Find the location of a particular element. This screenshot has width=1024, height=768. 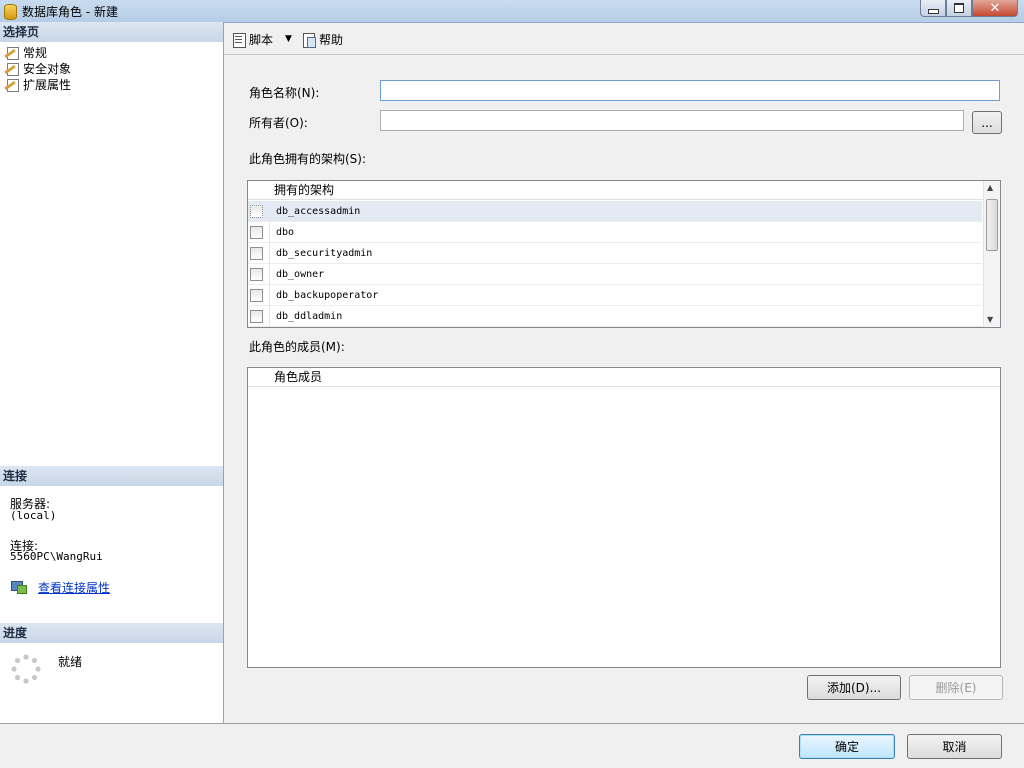

maximize-icon is located at coordinates (959, 8).